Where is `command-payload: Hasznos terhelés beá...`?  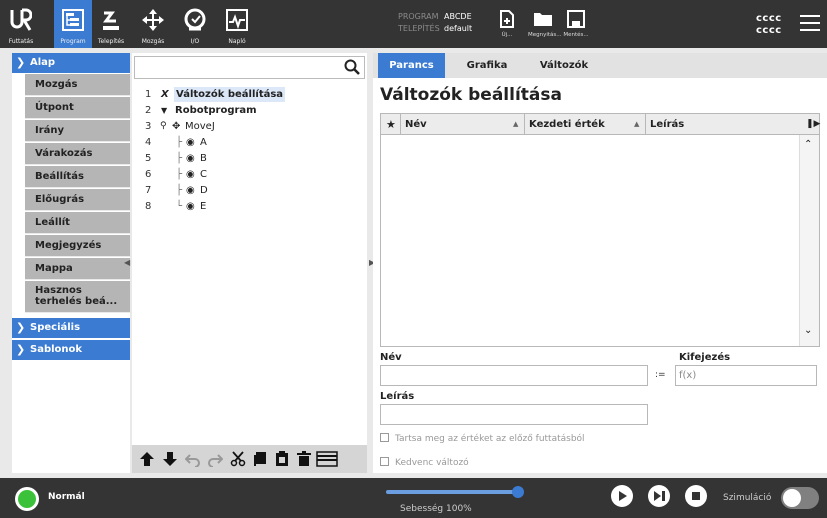
command-payload: Hasznos terhelés beá... is located at coordinates (77, 297).